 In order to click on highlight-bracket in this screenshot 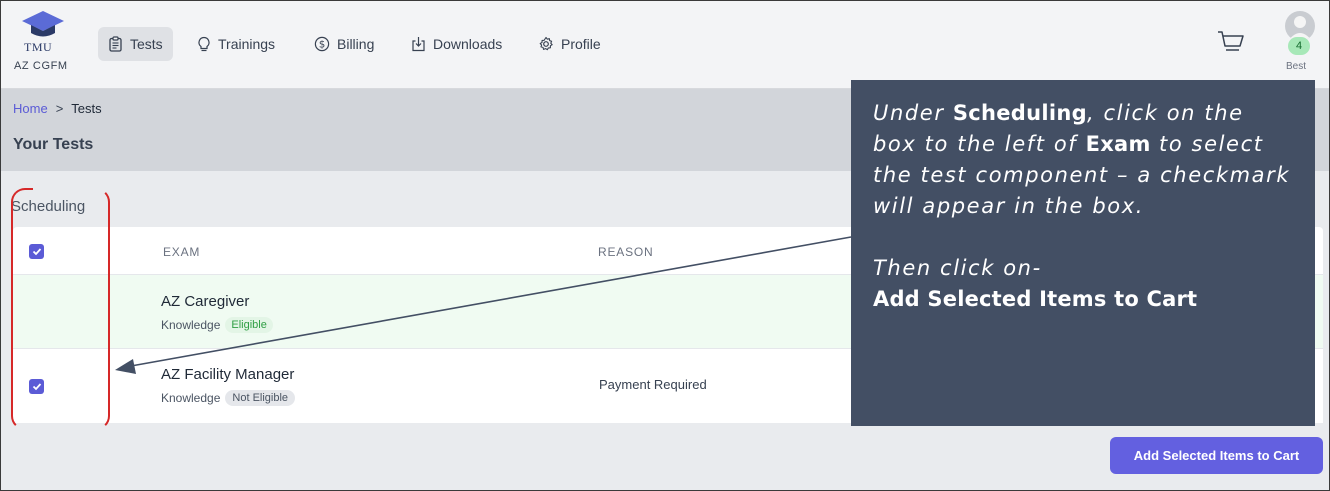, I will do `click(60, 309)`.